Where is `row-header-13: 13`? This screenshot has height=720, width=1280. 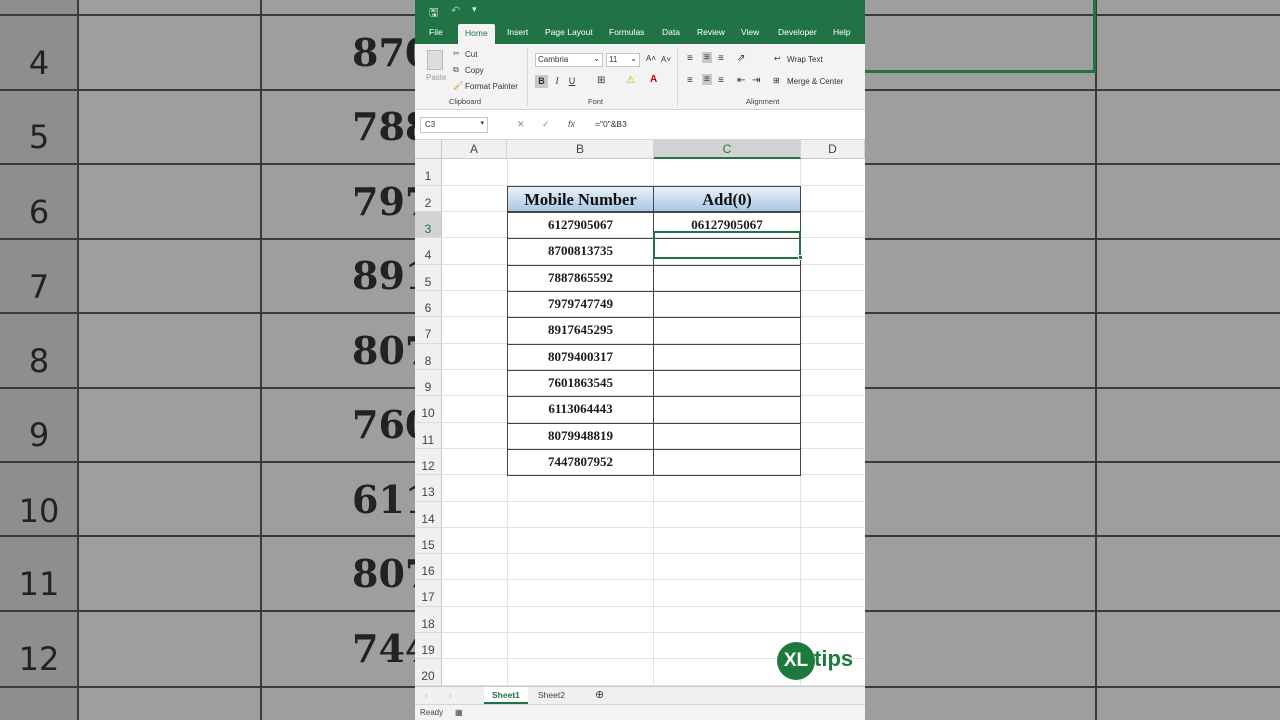
row-header-13: 13 is located at coordinates (428, 488).